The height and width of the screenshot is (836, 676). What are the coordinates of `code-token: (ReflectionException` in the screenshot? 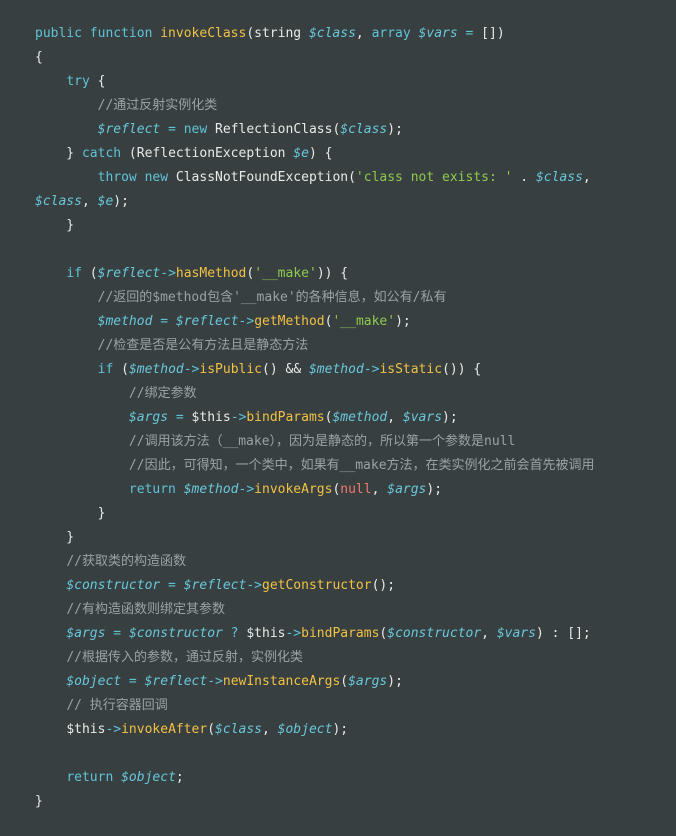 It's located at (207, 153).